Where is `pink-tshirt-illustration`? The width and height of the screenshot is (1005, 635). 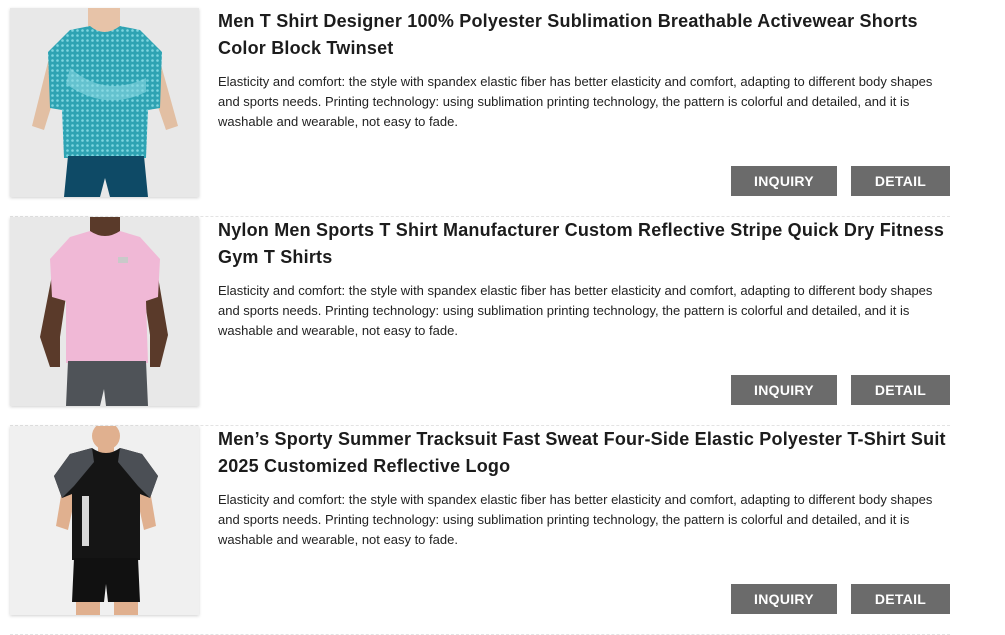
pink-tshirt-illustration is located at coordinates (104, 311).